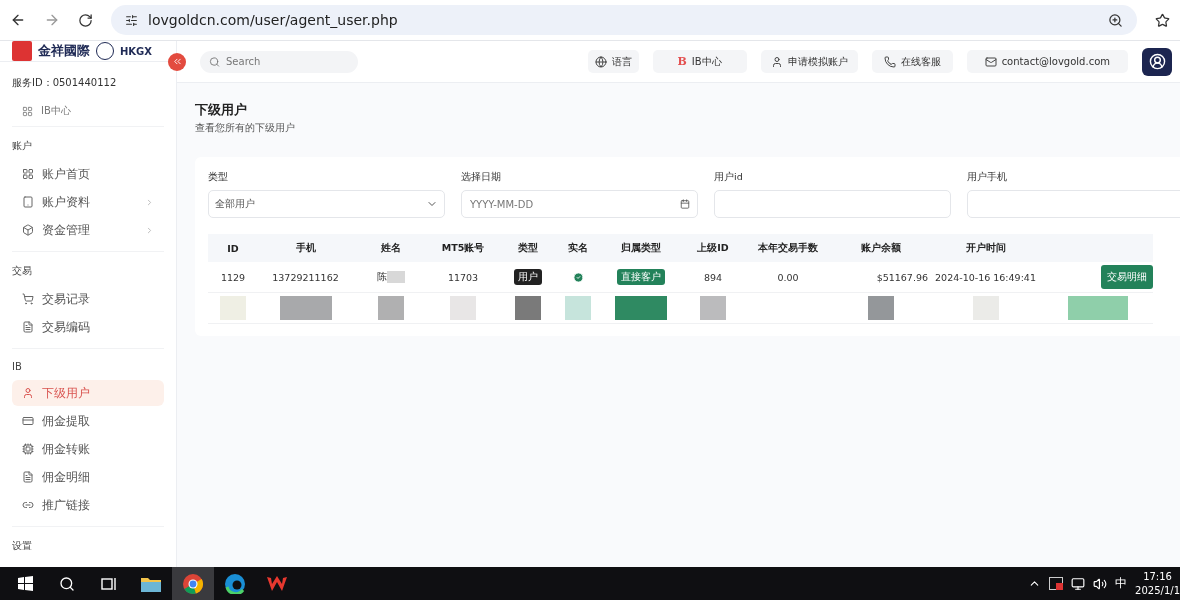  Describe the element at coordinates (579, 204) in the screenshot. I see `date-field: YYYY-MM-DD` at that location.